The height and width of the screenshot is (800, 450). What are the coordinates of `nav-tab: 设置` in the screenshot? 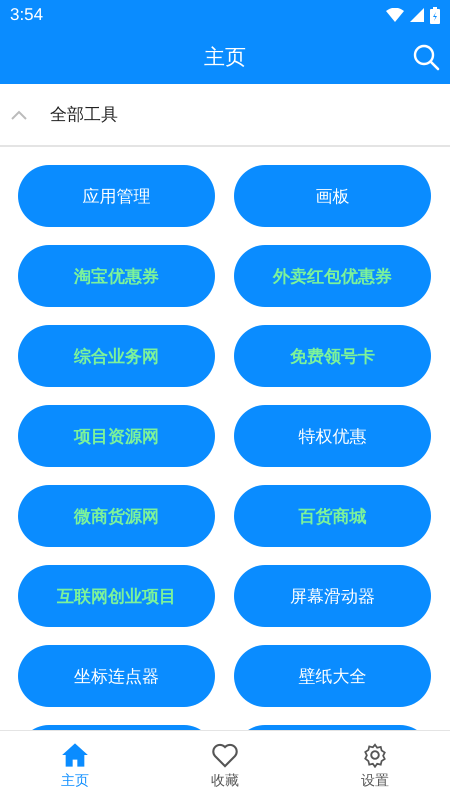 It's located at (375, 765).